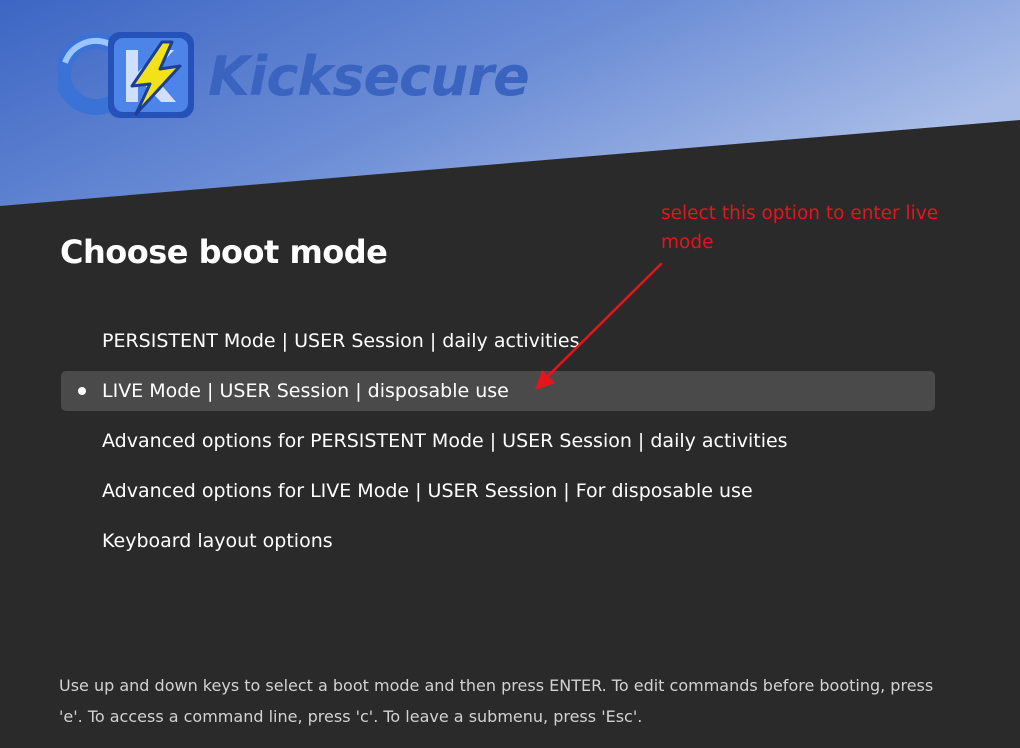 The width and height of the screenshot is (1020, 748). I want to click on boot-option-label: Keyboard layout options, so click(217, 541).